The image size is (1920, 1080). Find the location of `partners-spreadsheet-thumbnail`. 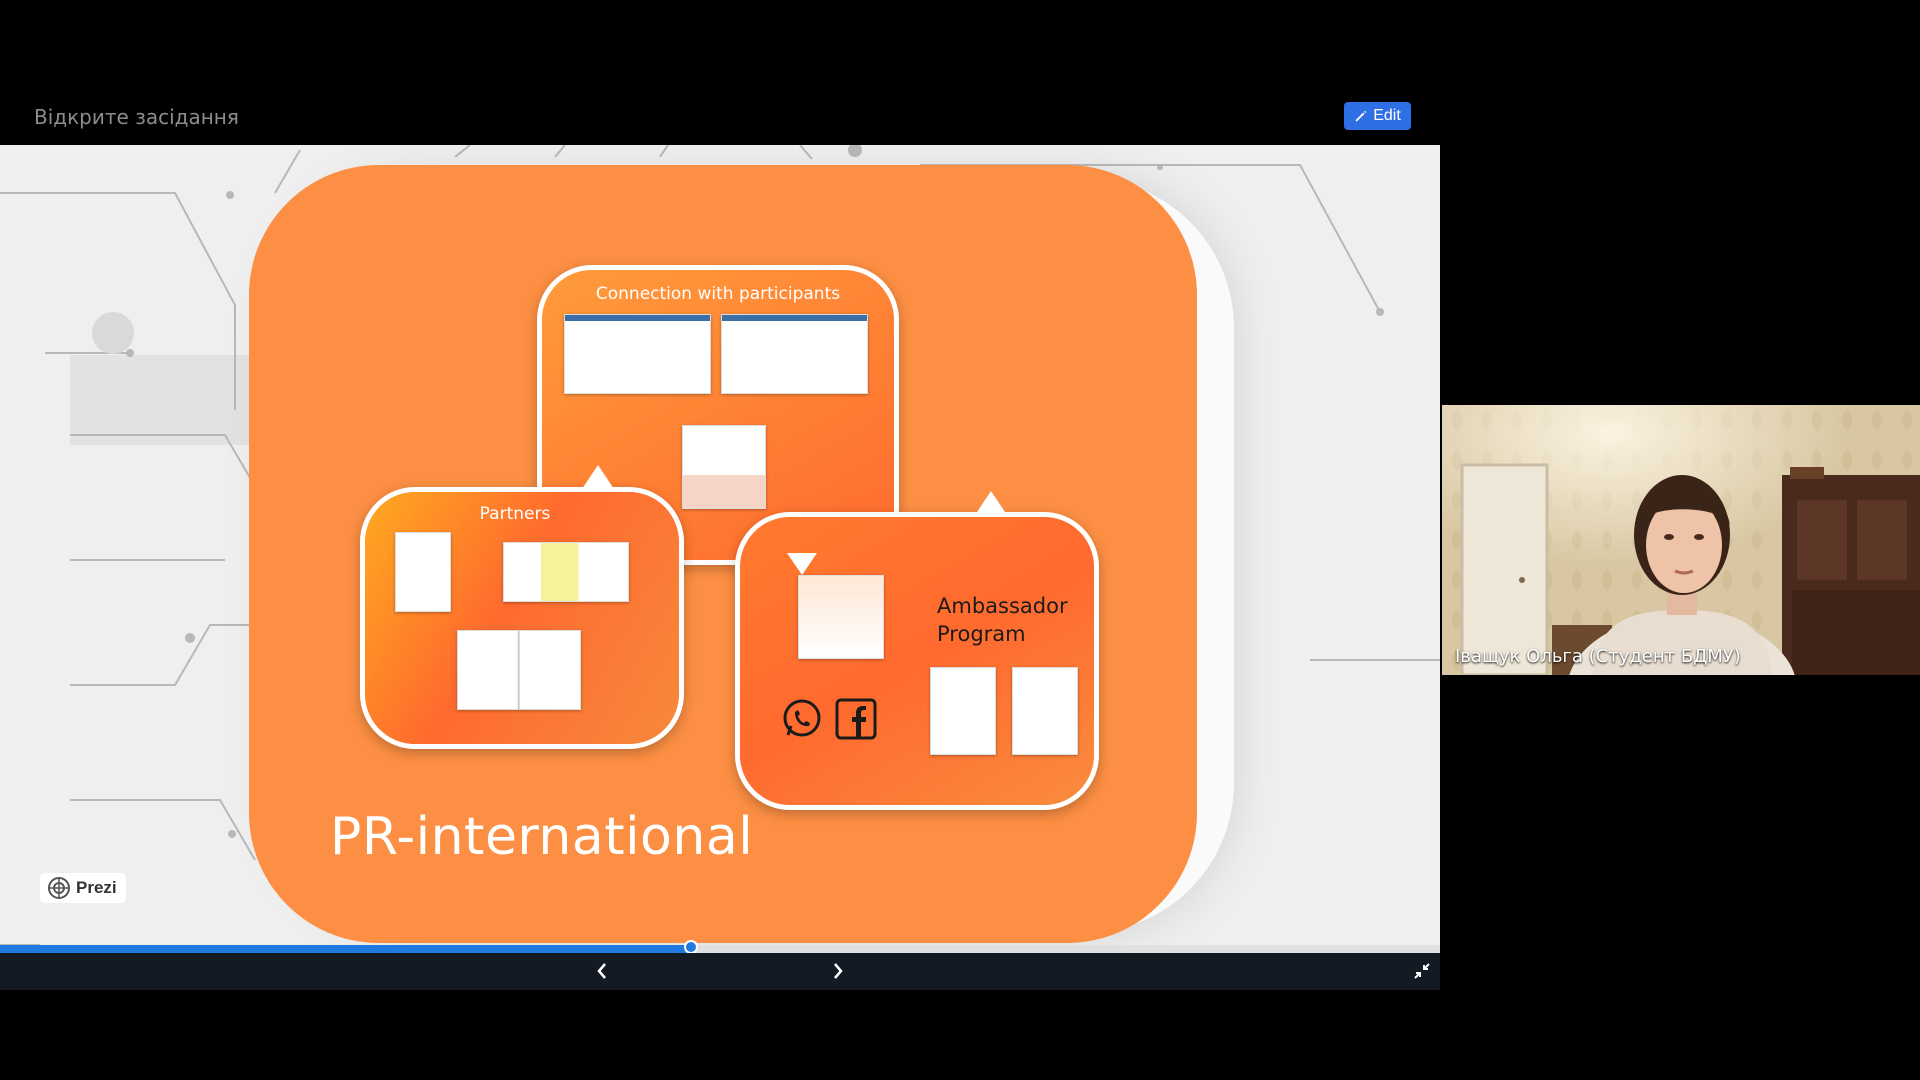

partners-spreadsheet-thumbnail is located at coordinates (566, 572).